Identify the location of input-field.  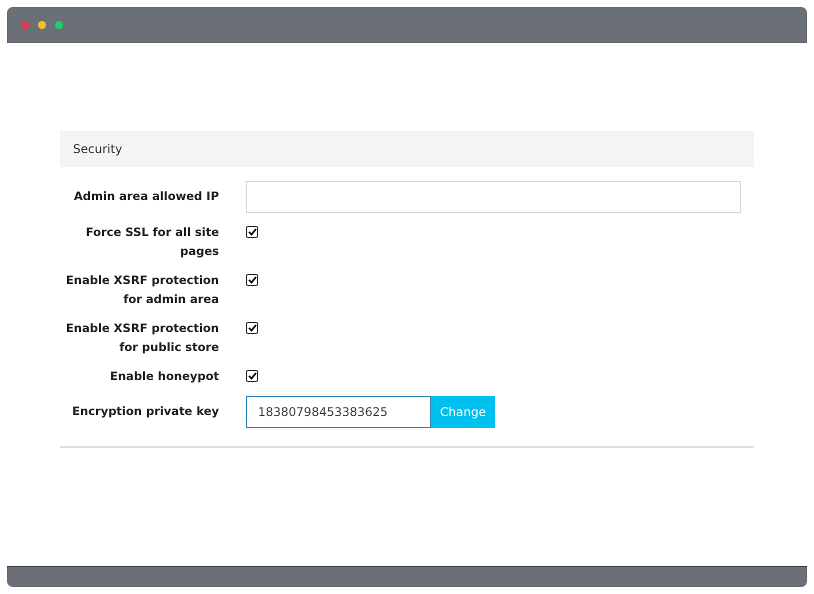
(493, 197).